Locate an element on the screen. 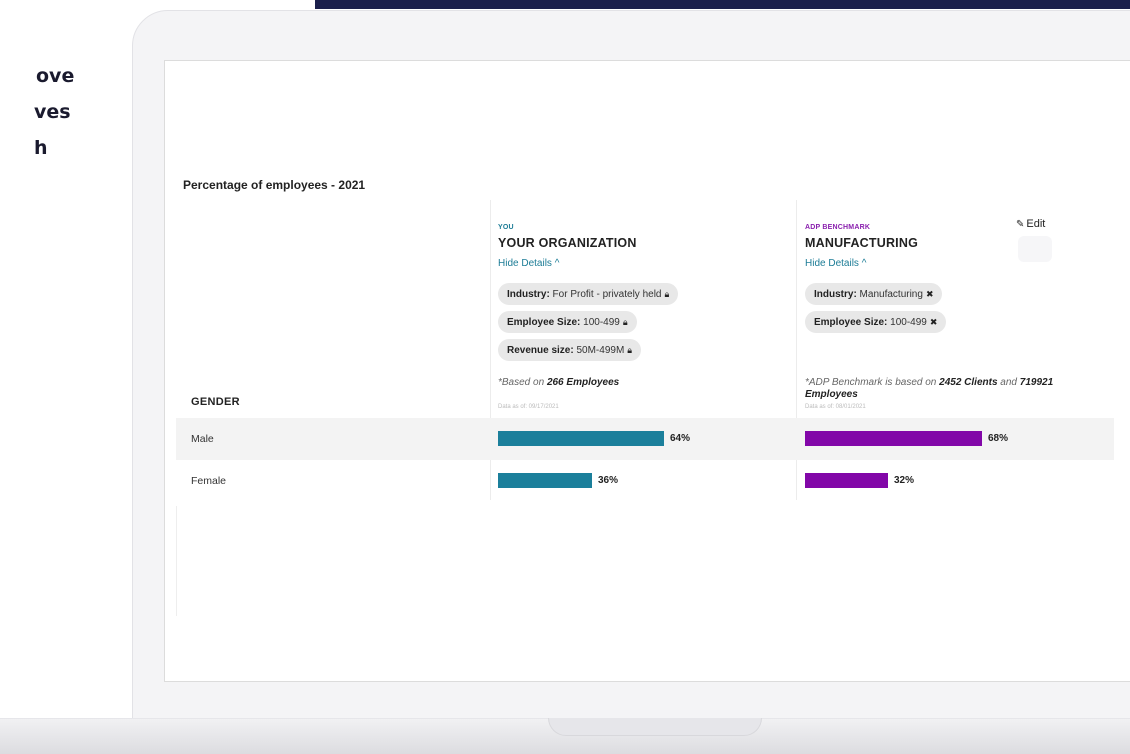 This screenshot has width=1130, height=754. based-count: 266 Employees is located at coordinates (583, 382).